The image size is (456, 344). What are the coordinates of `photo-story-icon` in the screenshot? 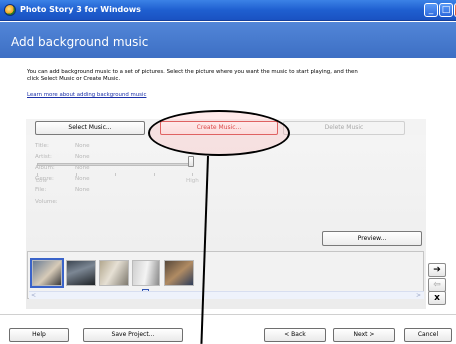 It's located at (10, 10).